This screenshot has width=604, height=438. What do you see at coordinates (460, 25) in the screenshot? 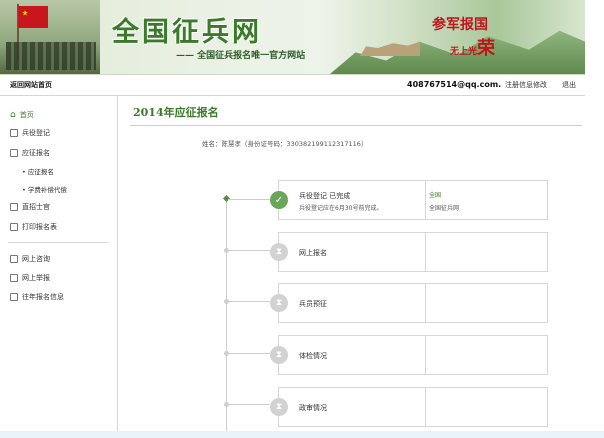
I see `slogan-line1: 参军报国` at bounding box center [460, 25].